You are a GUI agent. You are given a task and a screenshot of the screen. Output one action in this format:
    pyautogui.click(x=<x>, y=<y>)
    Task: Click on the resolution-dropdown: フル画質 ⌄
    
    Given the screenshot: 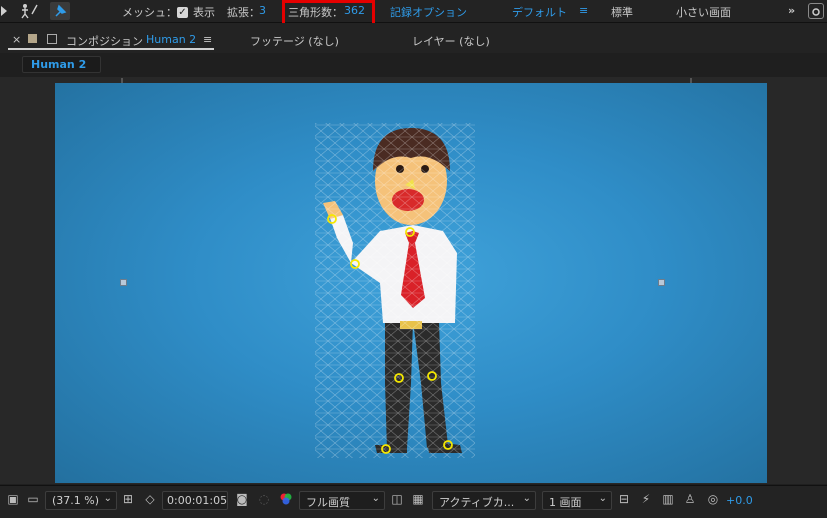 What is the action you would take?
    pyautogui.click(x=342, y=500)
    